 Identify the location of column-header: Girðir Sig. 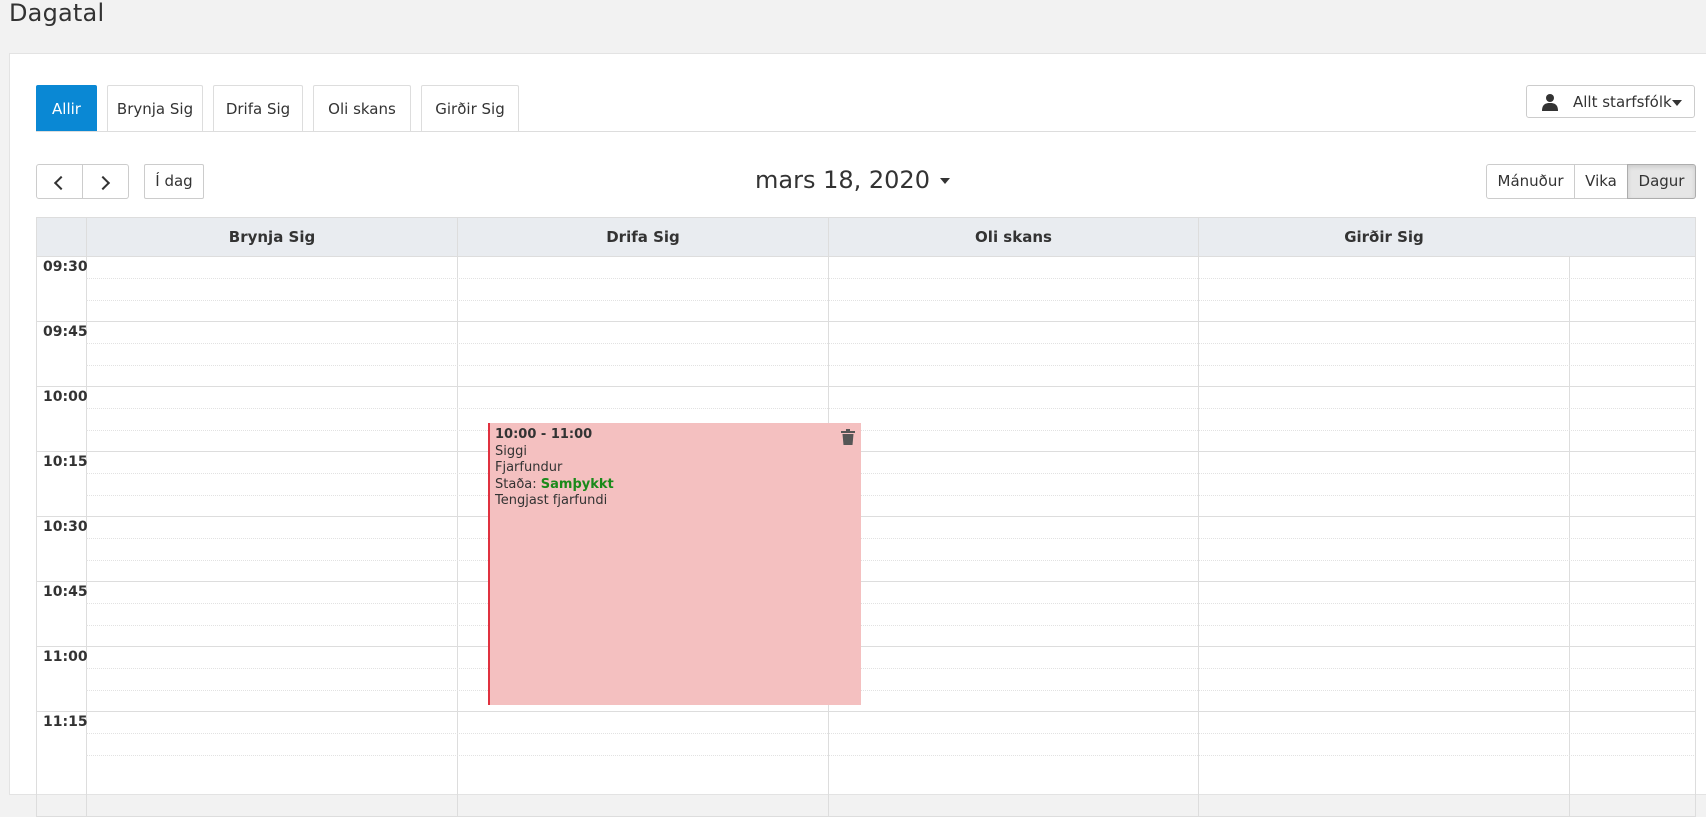
(1383, 237).